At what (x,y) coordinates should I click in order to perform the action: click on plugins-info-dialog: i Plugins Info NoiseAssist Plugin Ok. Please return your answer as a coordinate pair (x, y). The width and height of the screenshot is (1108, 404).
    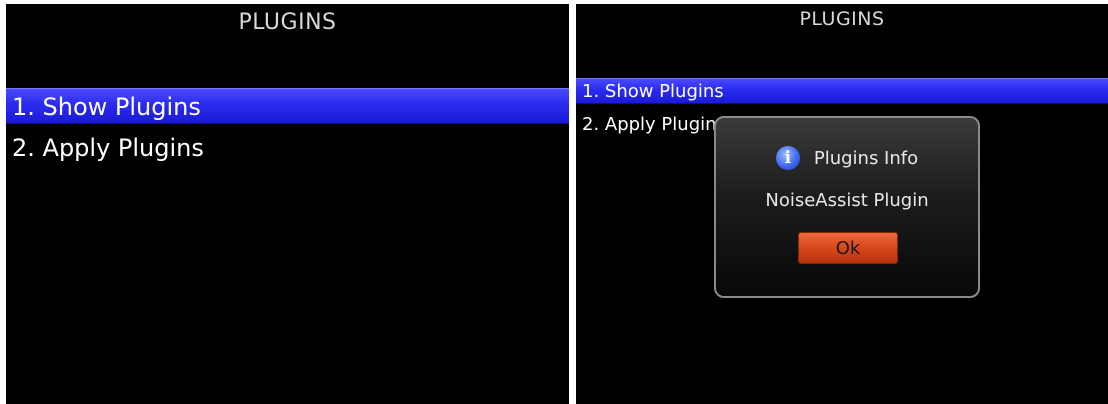
    Looking at the image, I should click on (847, 207).